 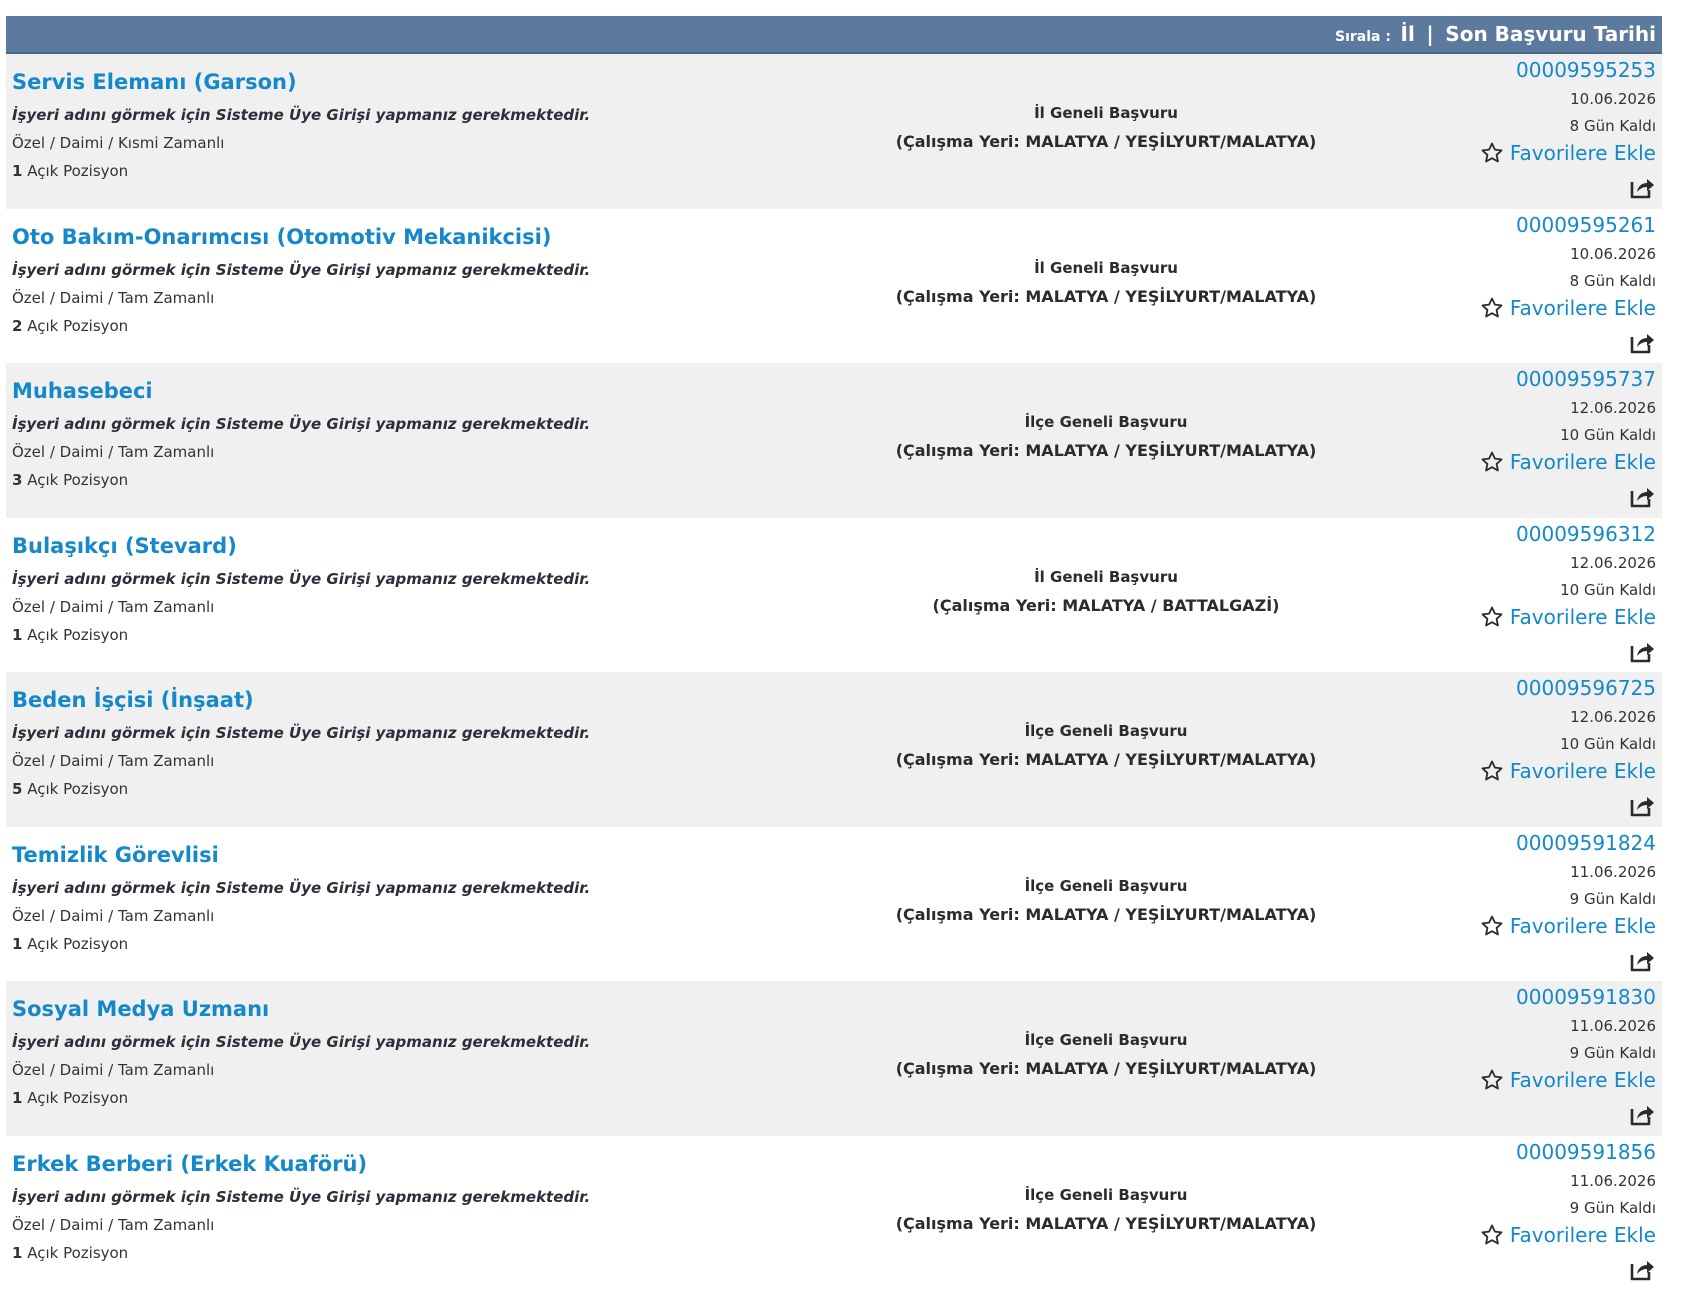 What do you see at coordinates (1568, 70) in the screenshot?
I see `listing-number-link: 00009595253` at bounding box center [1568, 70].